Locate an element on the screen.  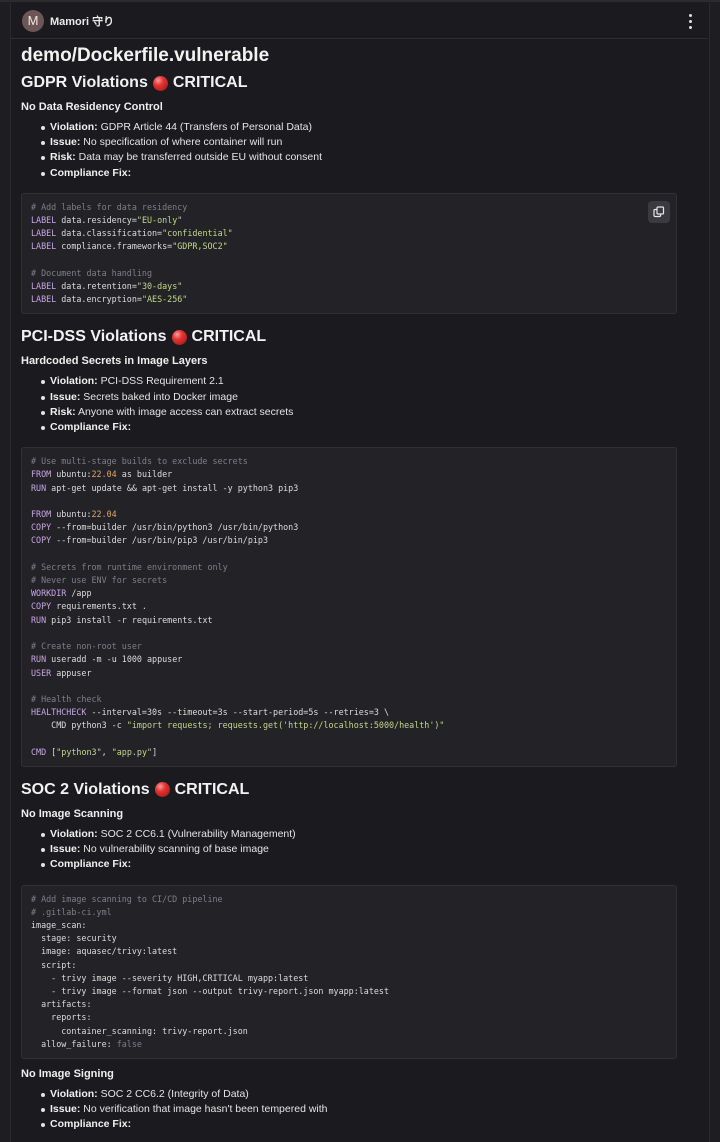
section-title: PCI-DSS Violations is located at coordinates (94, 337).